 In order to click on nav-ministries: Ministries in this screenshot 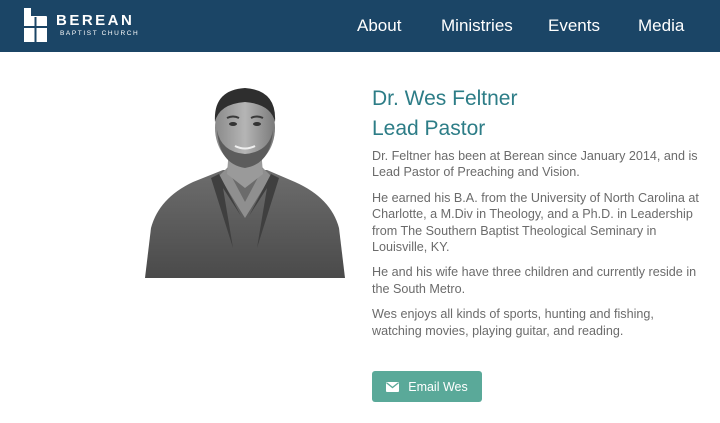, I will do `click(477, 26)`.